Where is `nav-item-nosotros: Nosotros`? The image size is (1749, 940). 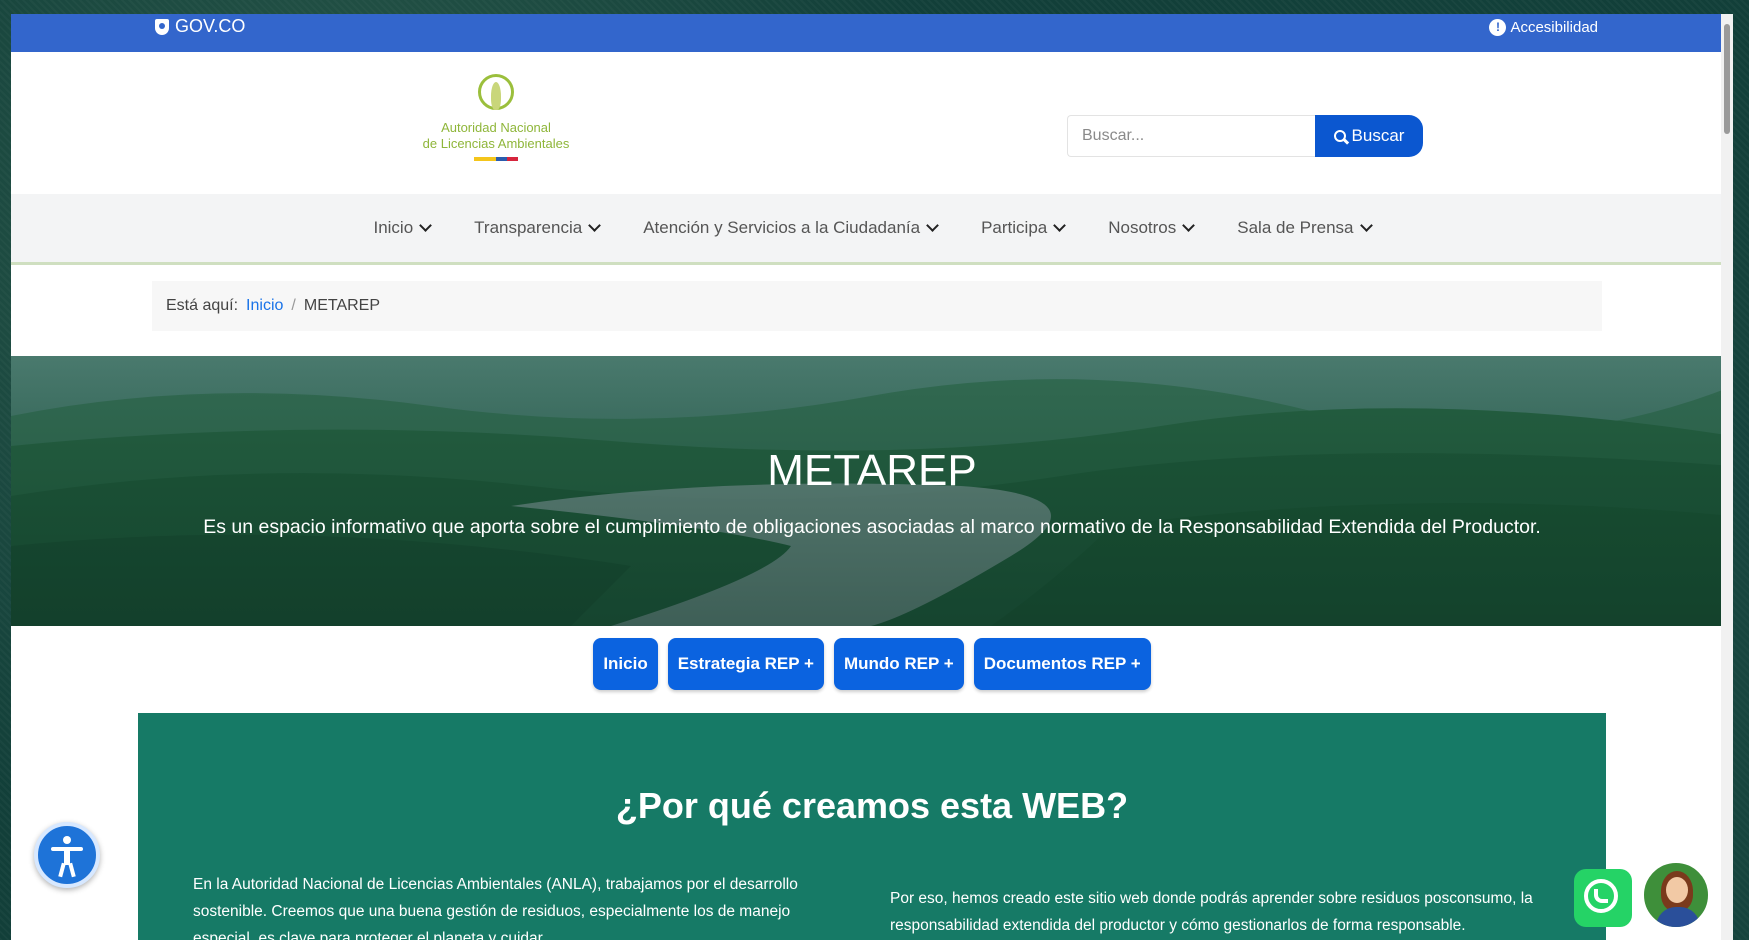 nav-item-nosotros: Nosotros is located at coordinates (1152, 228).